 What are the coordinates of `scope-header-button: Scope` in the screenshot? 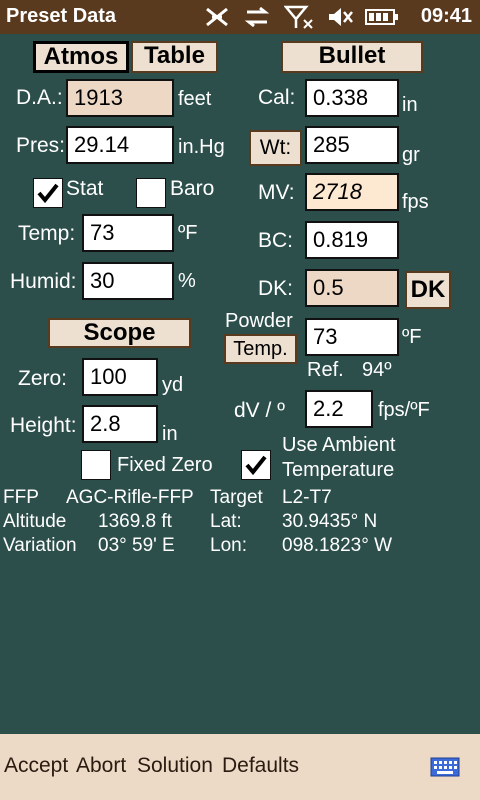 It's located at (119, 333).